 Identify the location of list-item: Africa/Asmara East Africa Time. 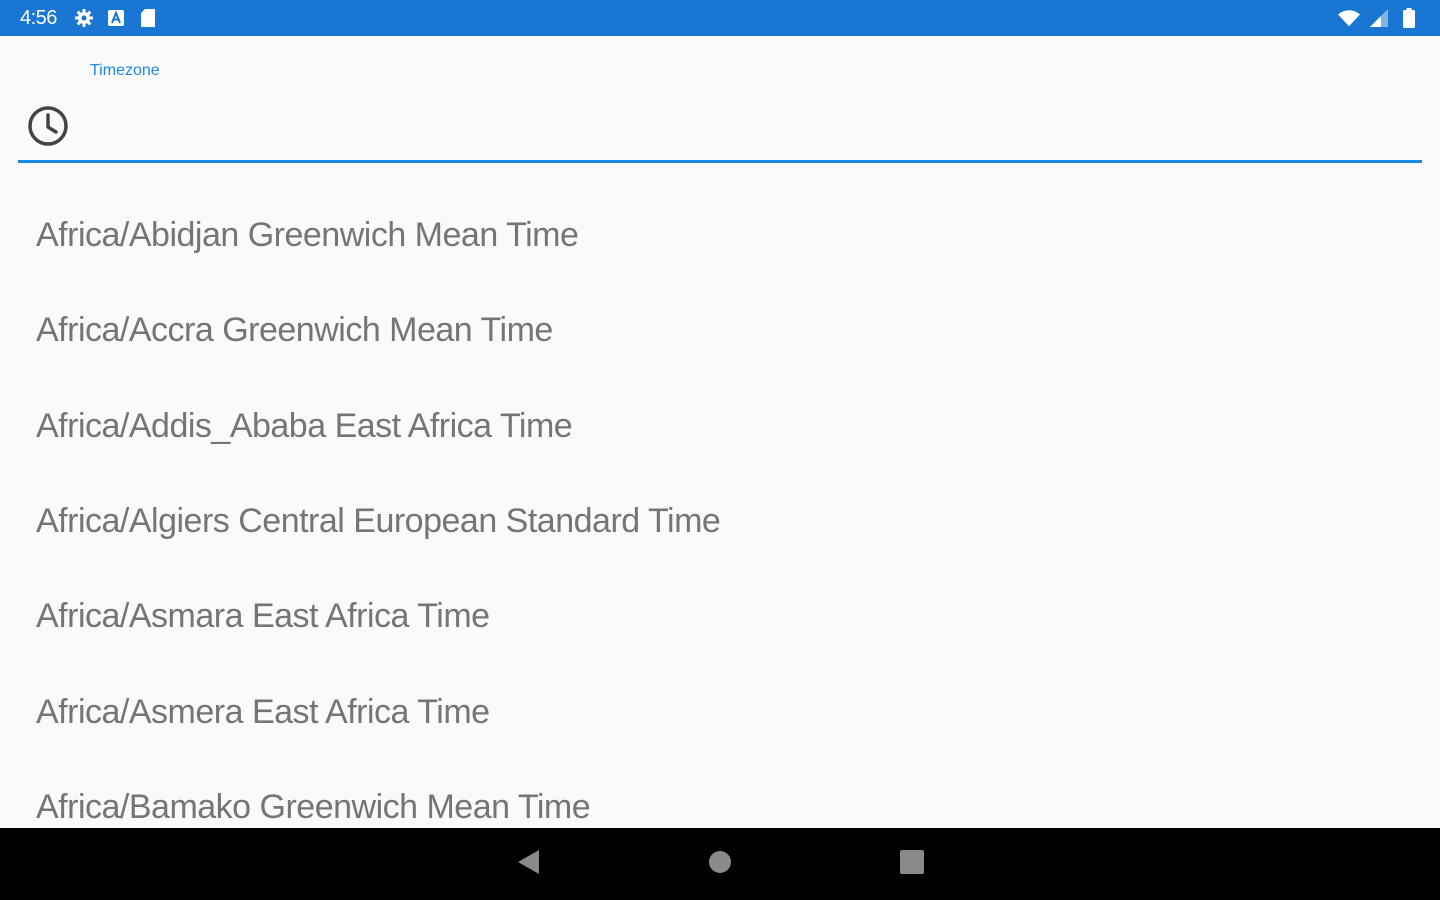
(720, 616).